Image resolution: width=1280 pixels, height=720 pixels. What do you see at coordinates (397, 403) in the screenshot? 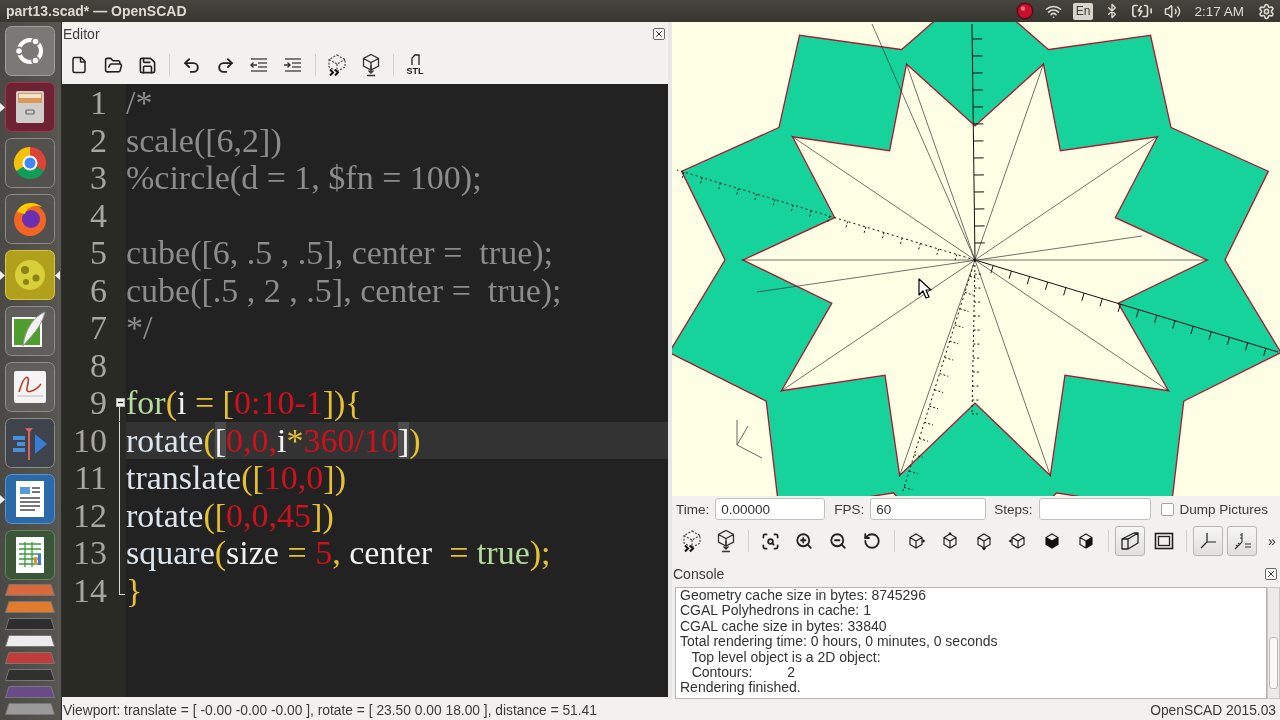
I see `code-line: for(i = [0:10-1]){` at bounding box center [397, 403].